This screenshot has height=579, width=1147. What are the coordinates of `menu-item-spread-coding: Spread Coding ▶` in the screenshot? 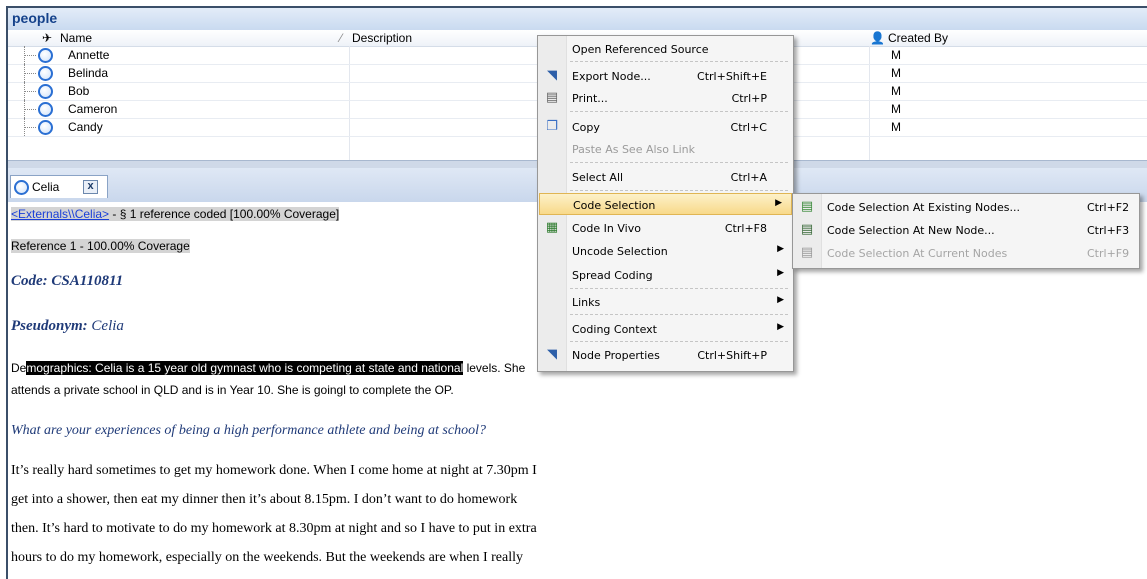 It's located at (665, 275).